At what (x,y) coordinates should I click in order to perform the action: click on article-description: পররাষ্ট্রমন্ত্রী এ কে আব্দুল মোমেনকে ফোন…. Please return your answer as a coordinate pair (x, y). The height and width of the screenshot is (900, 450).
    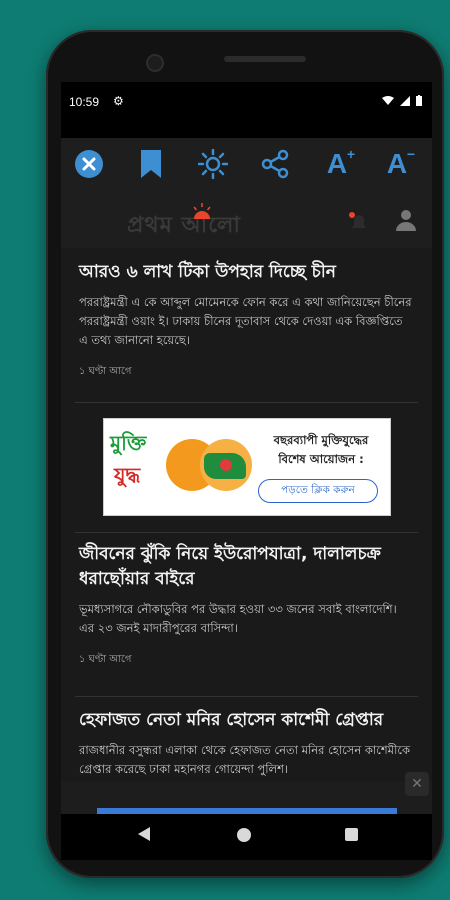
    Looking at the image, I should click on (245, 321).